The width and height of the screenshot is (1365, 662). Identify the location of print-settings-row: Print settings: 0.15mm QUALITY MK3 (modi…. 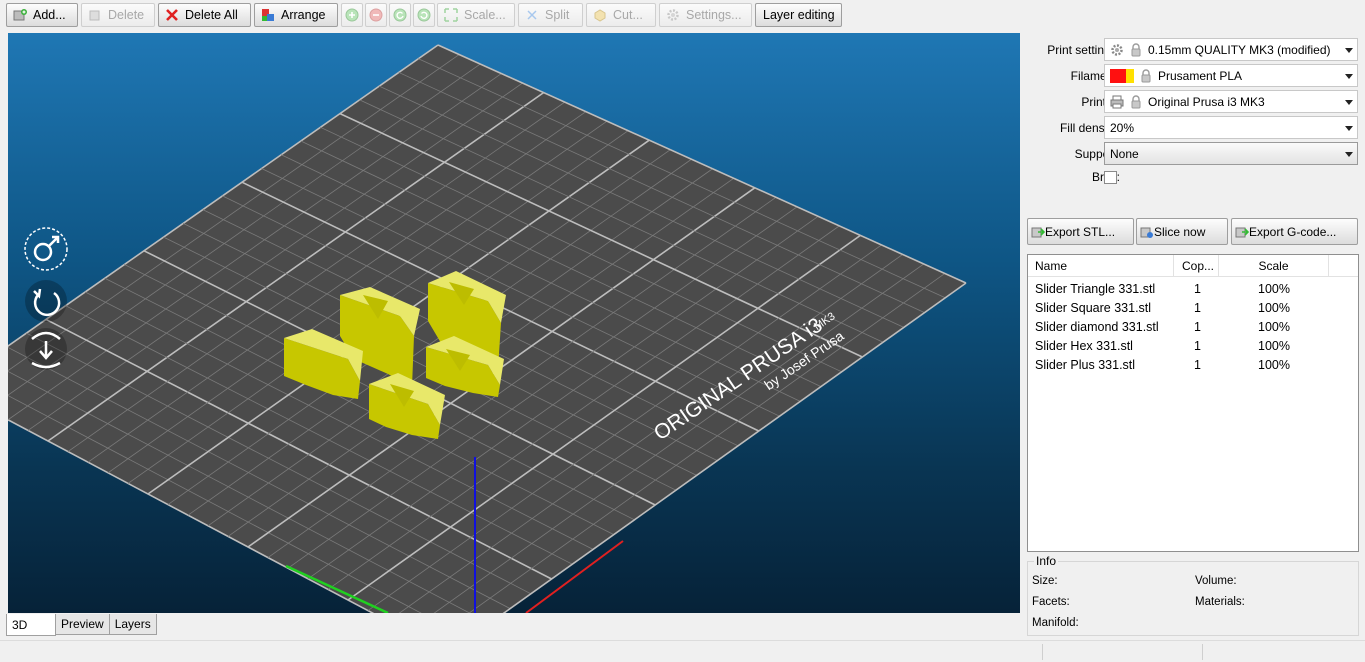
(1193, 50).